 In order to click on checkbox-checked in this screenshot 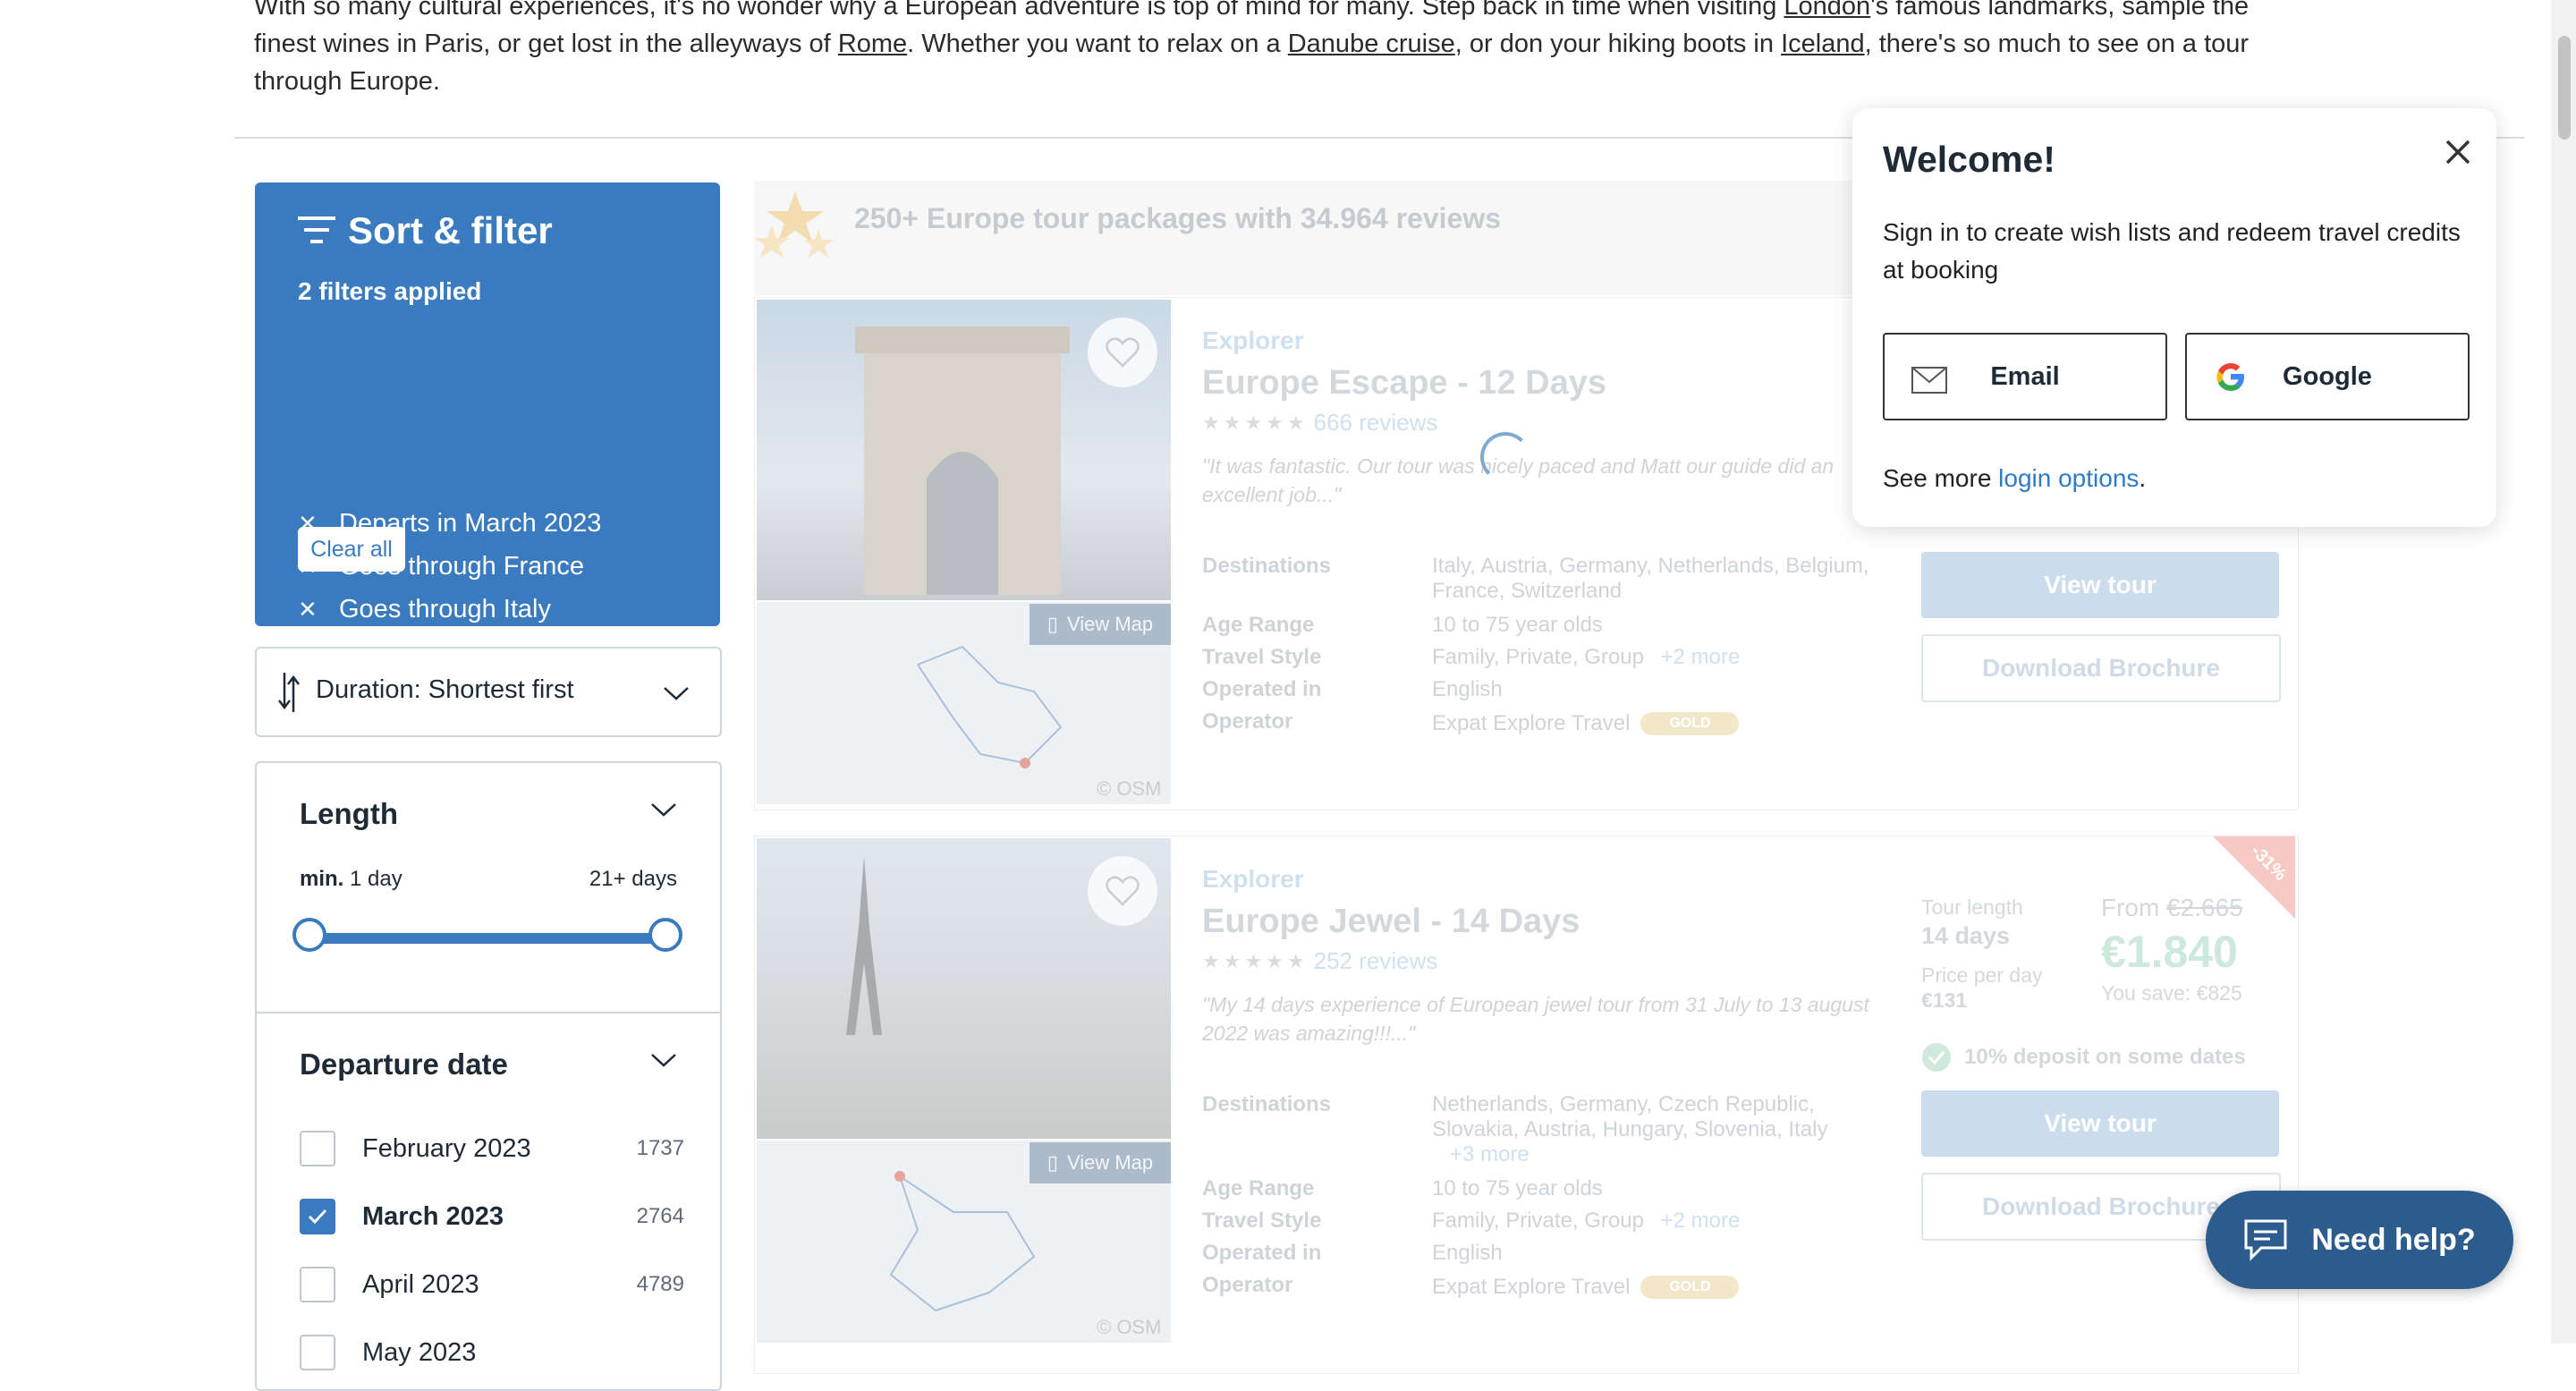, I will do `click(317, 1216)`.